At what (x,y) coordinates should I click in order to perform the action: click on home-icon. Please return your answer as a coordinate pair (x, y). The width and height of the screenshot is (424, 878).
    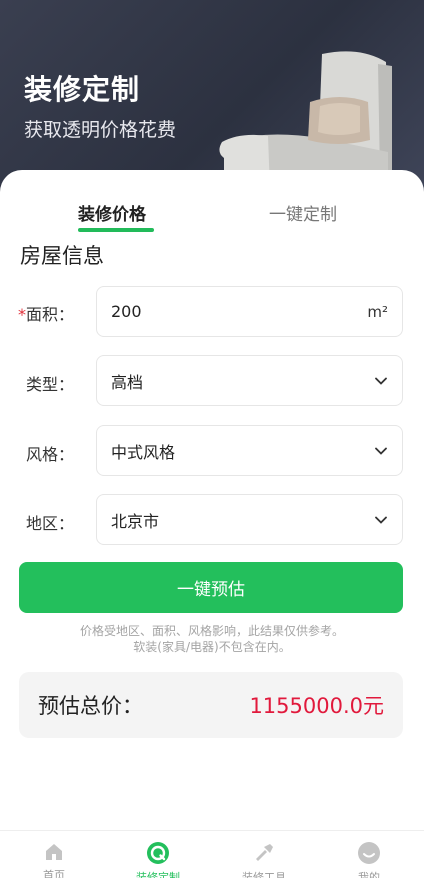
    Looking at the image, I should click on (54, 852).